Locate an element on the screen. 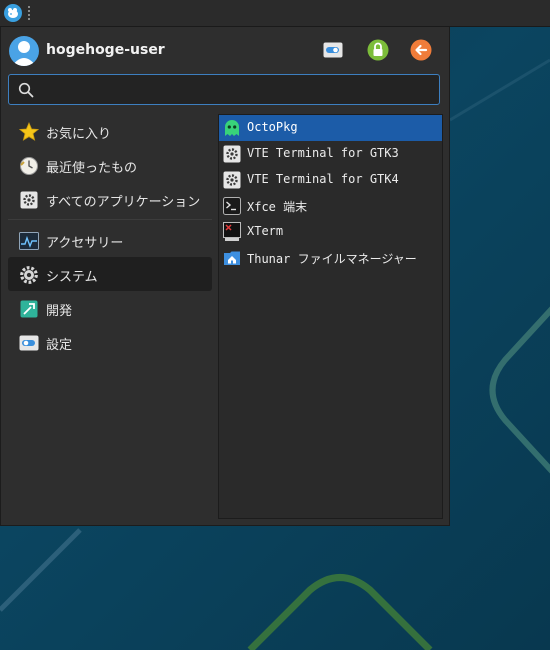 This screenshot has width=550, height=650. xterm-icon is located at coordinates (232, 231).